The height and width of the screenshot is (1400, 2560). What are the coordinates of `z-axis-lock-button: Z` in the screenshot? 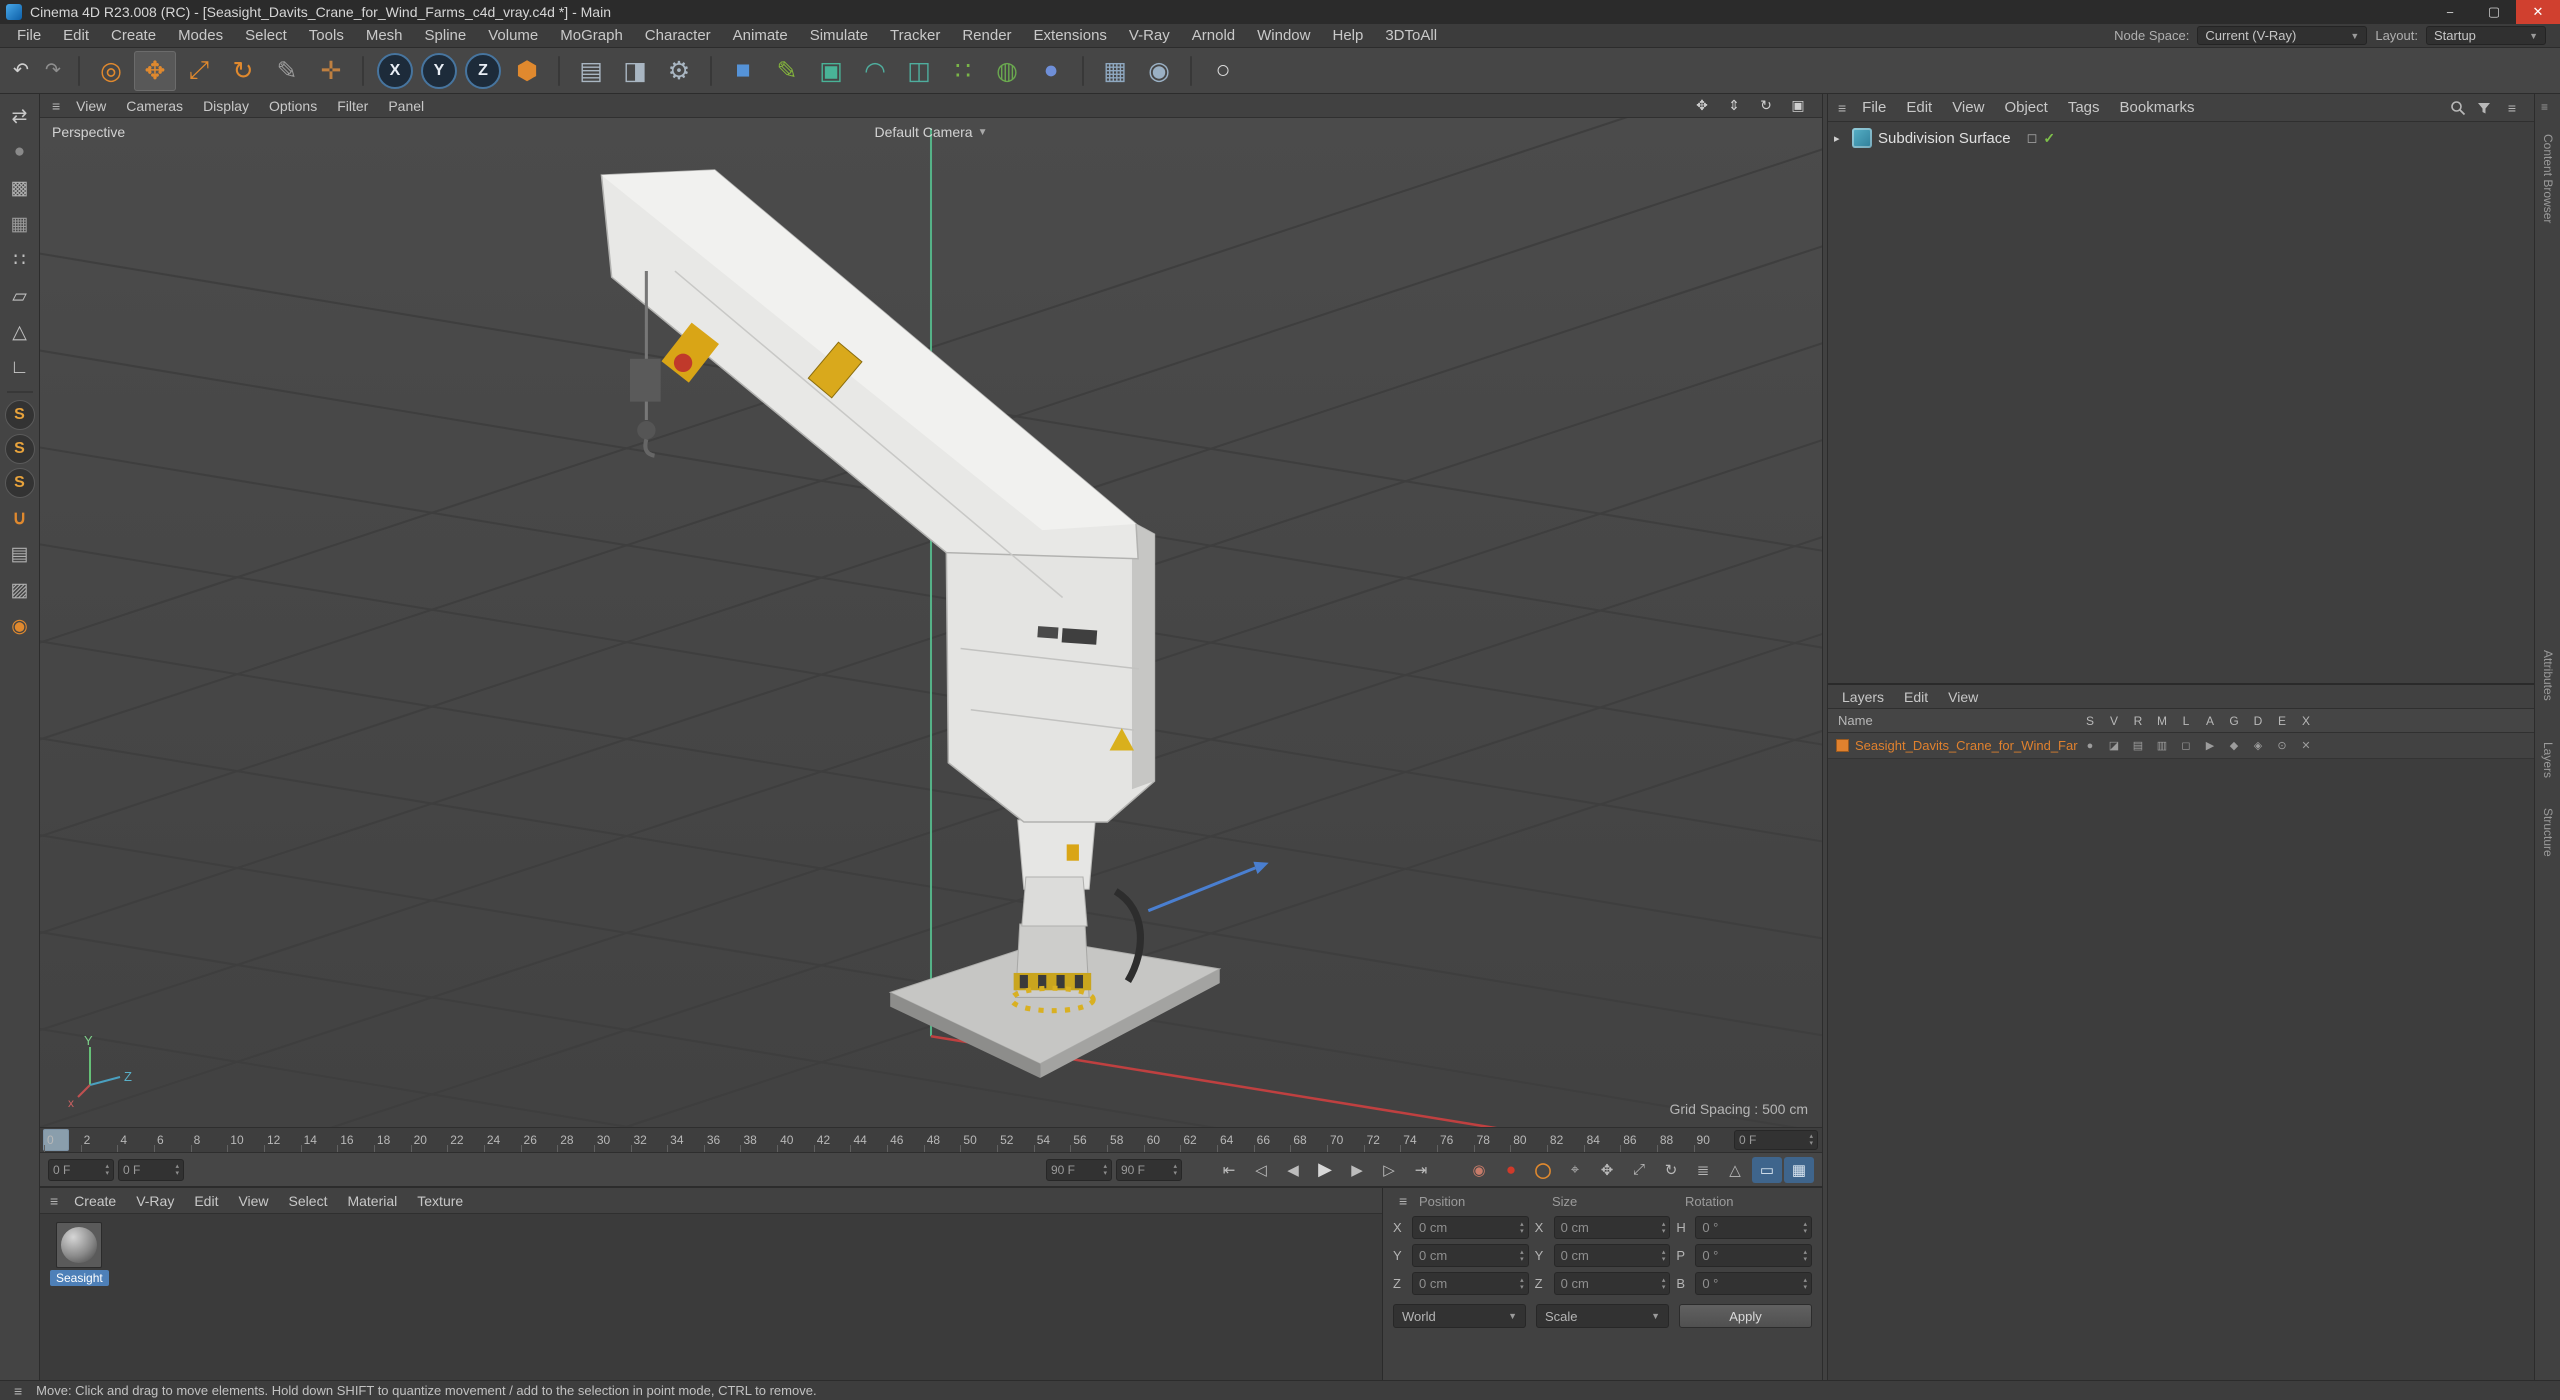 It's located at (483, 70).